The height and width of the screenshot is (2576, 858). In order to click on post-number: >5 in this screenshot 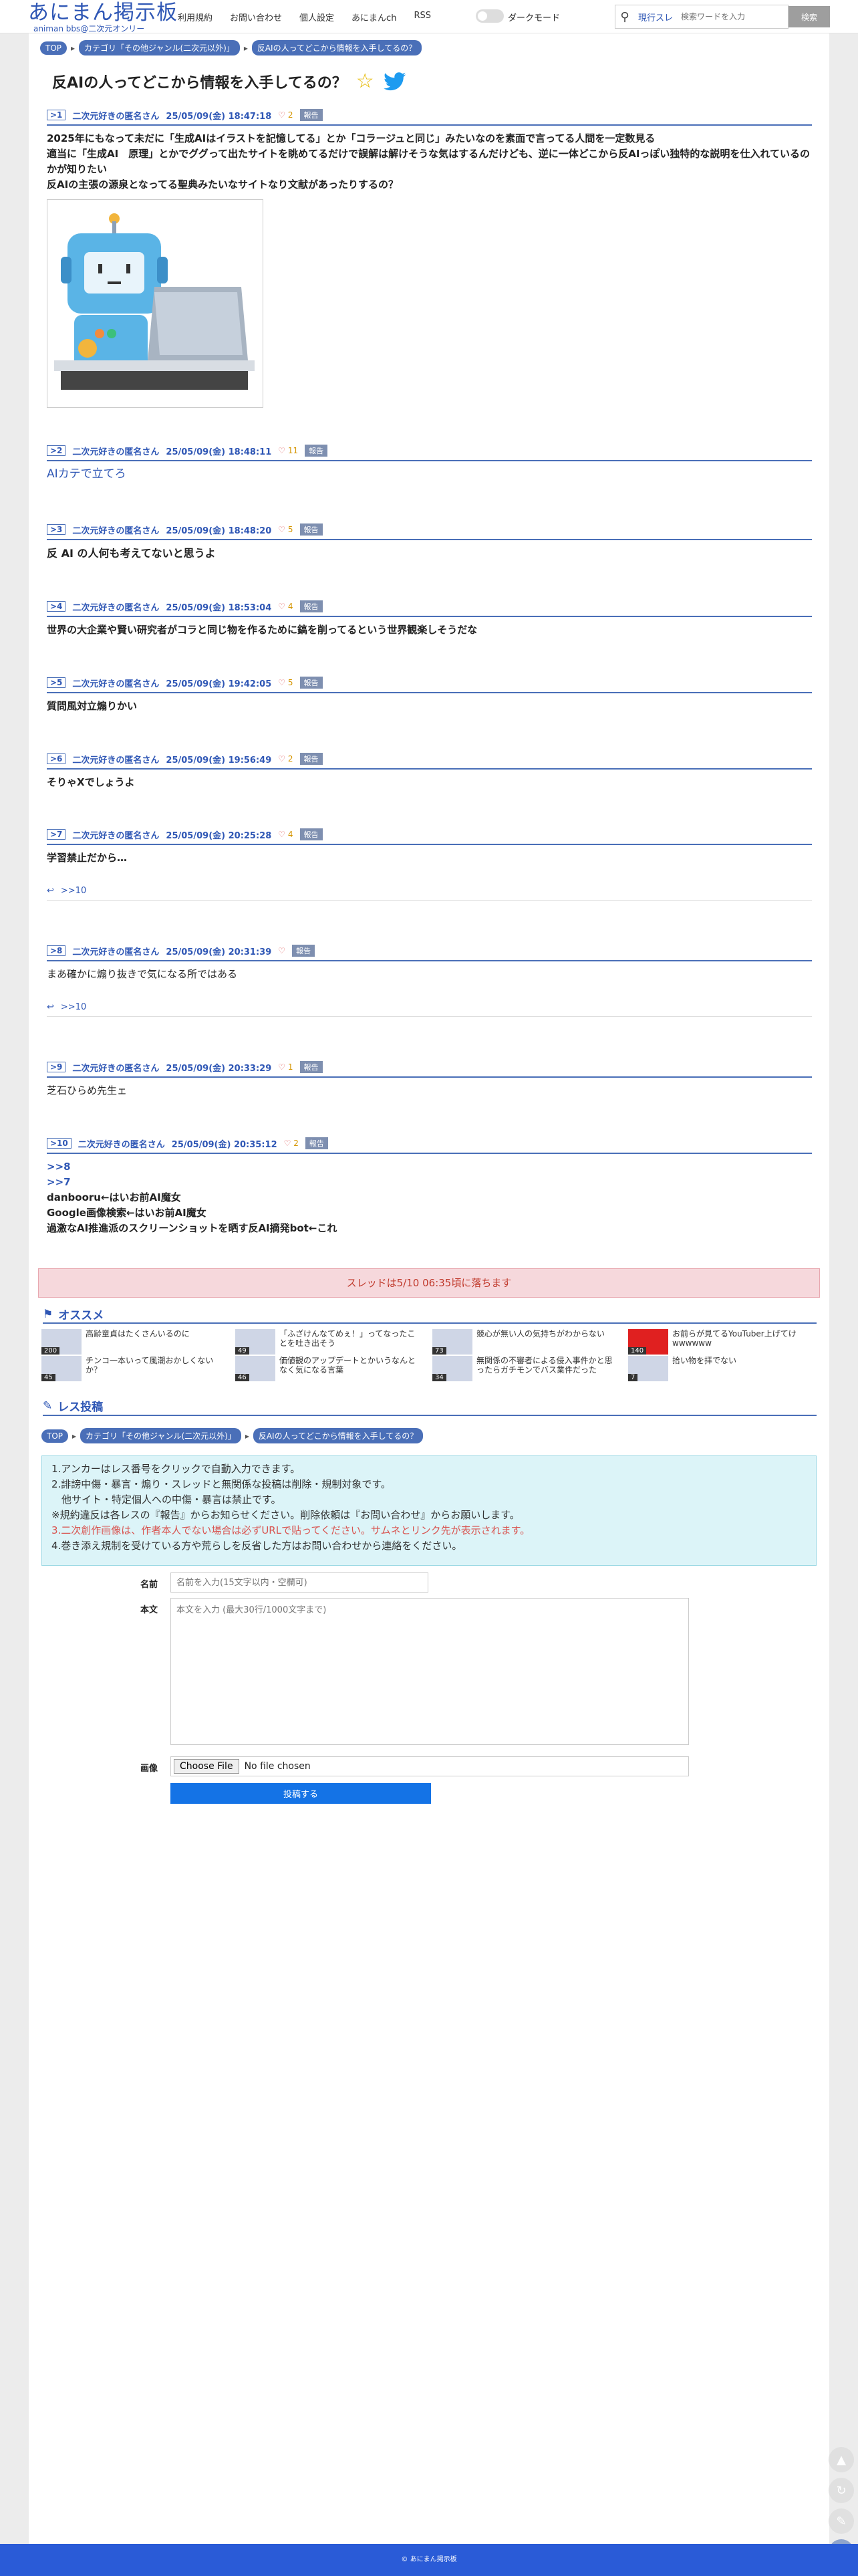, I will do `click(56, 682)`.